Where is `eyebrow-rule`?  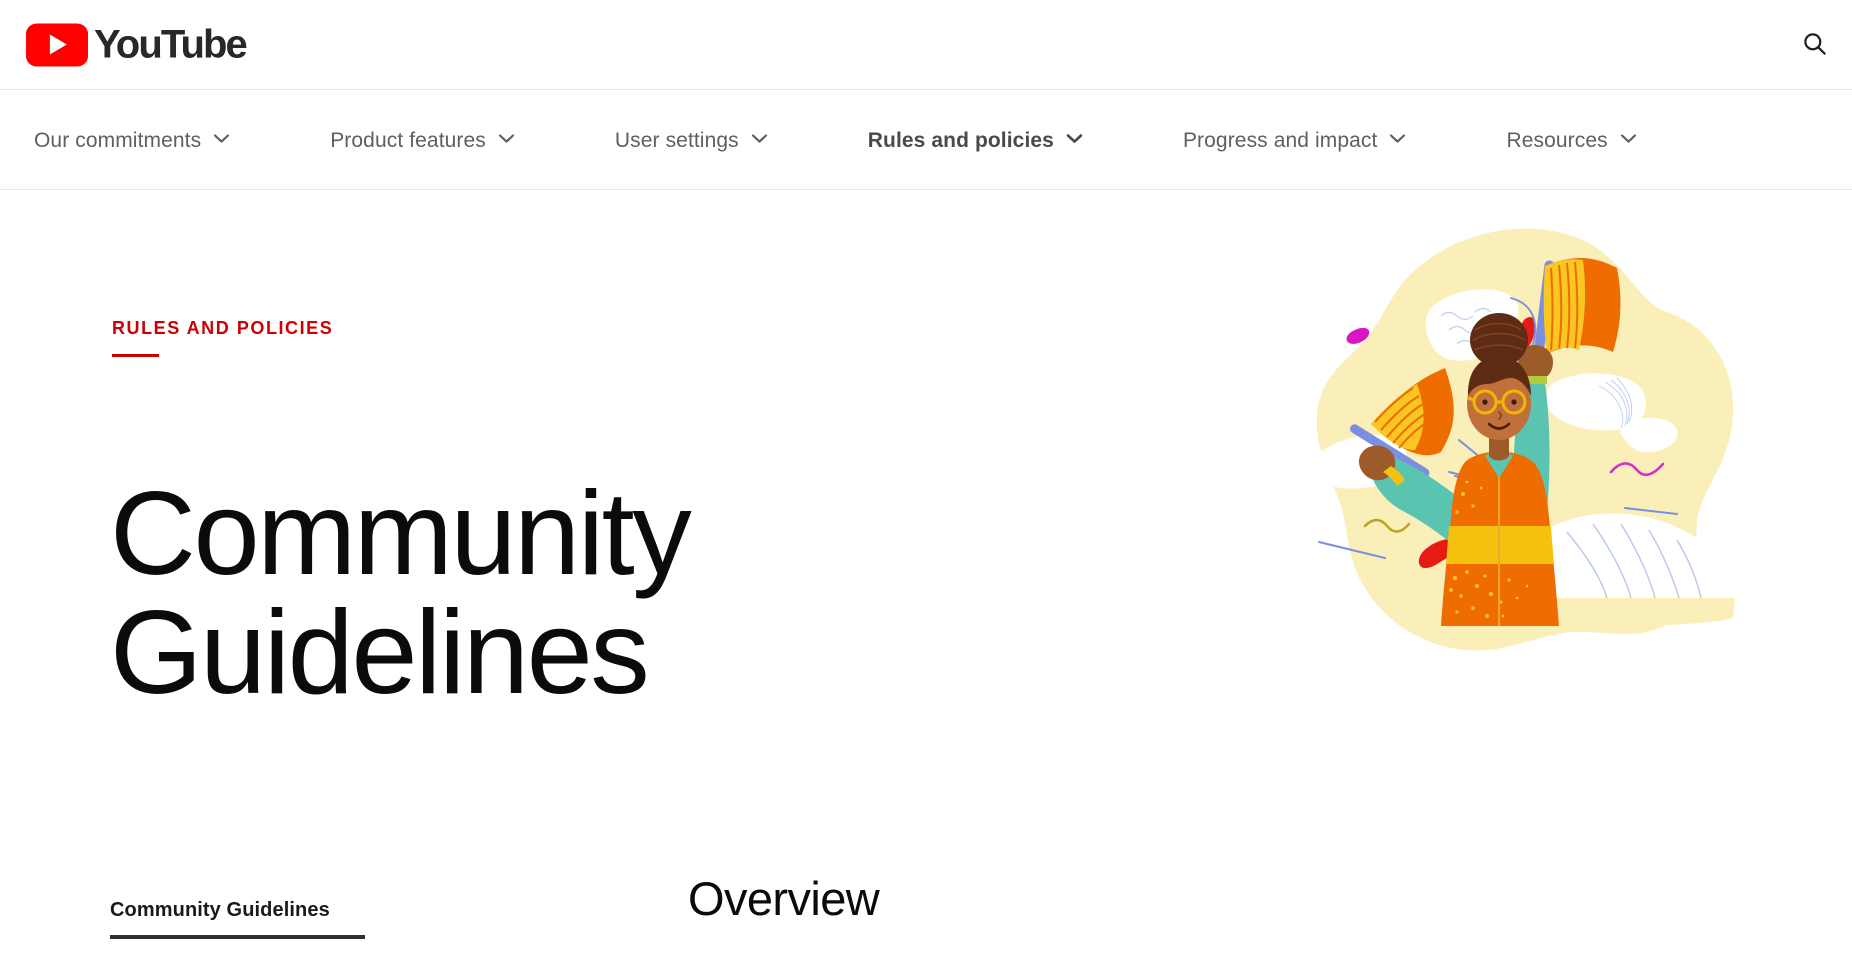
eyebrow-rule is located at coordinates (135, 355).